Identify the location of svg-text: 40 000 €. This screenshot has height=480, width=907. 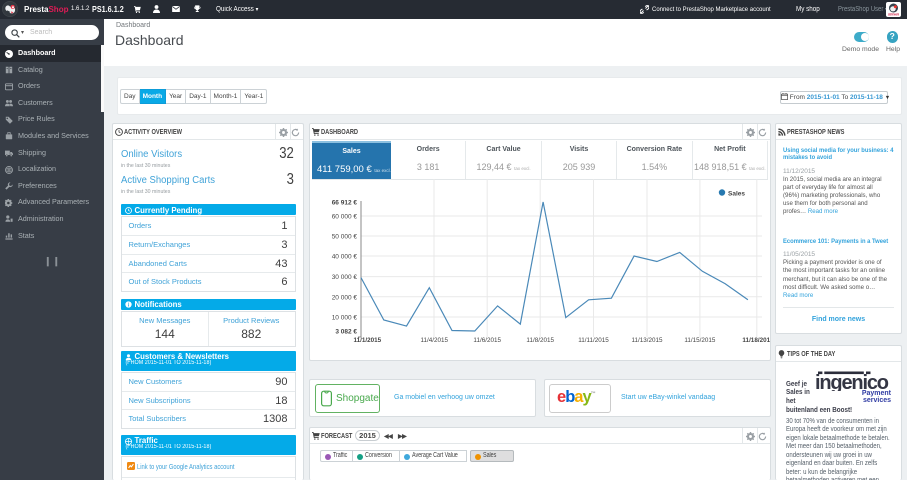
(345, 257).